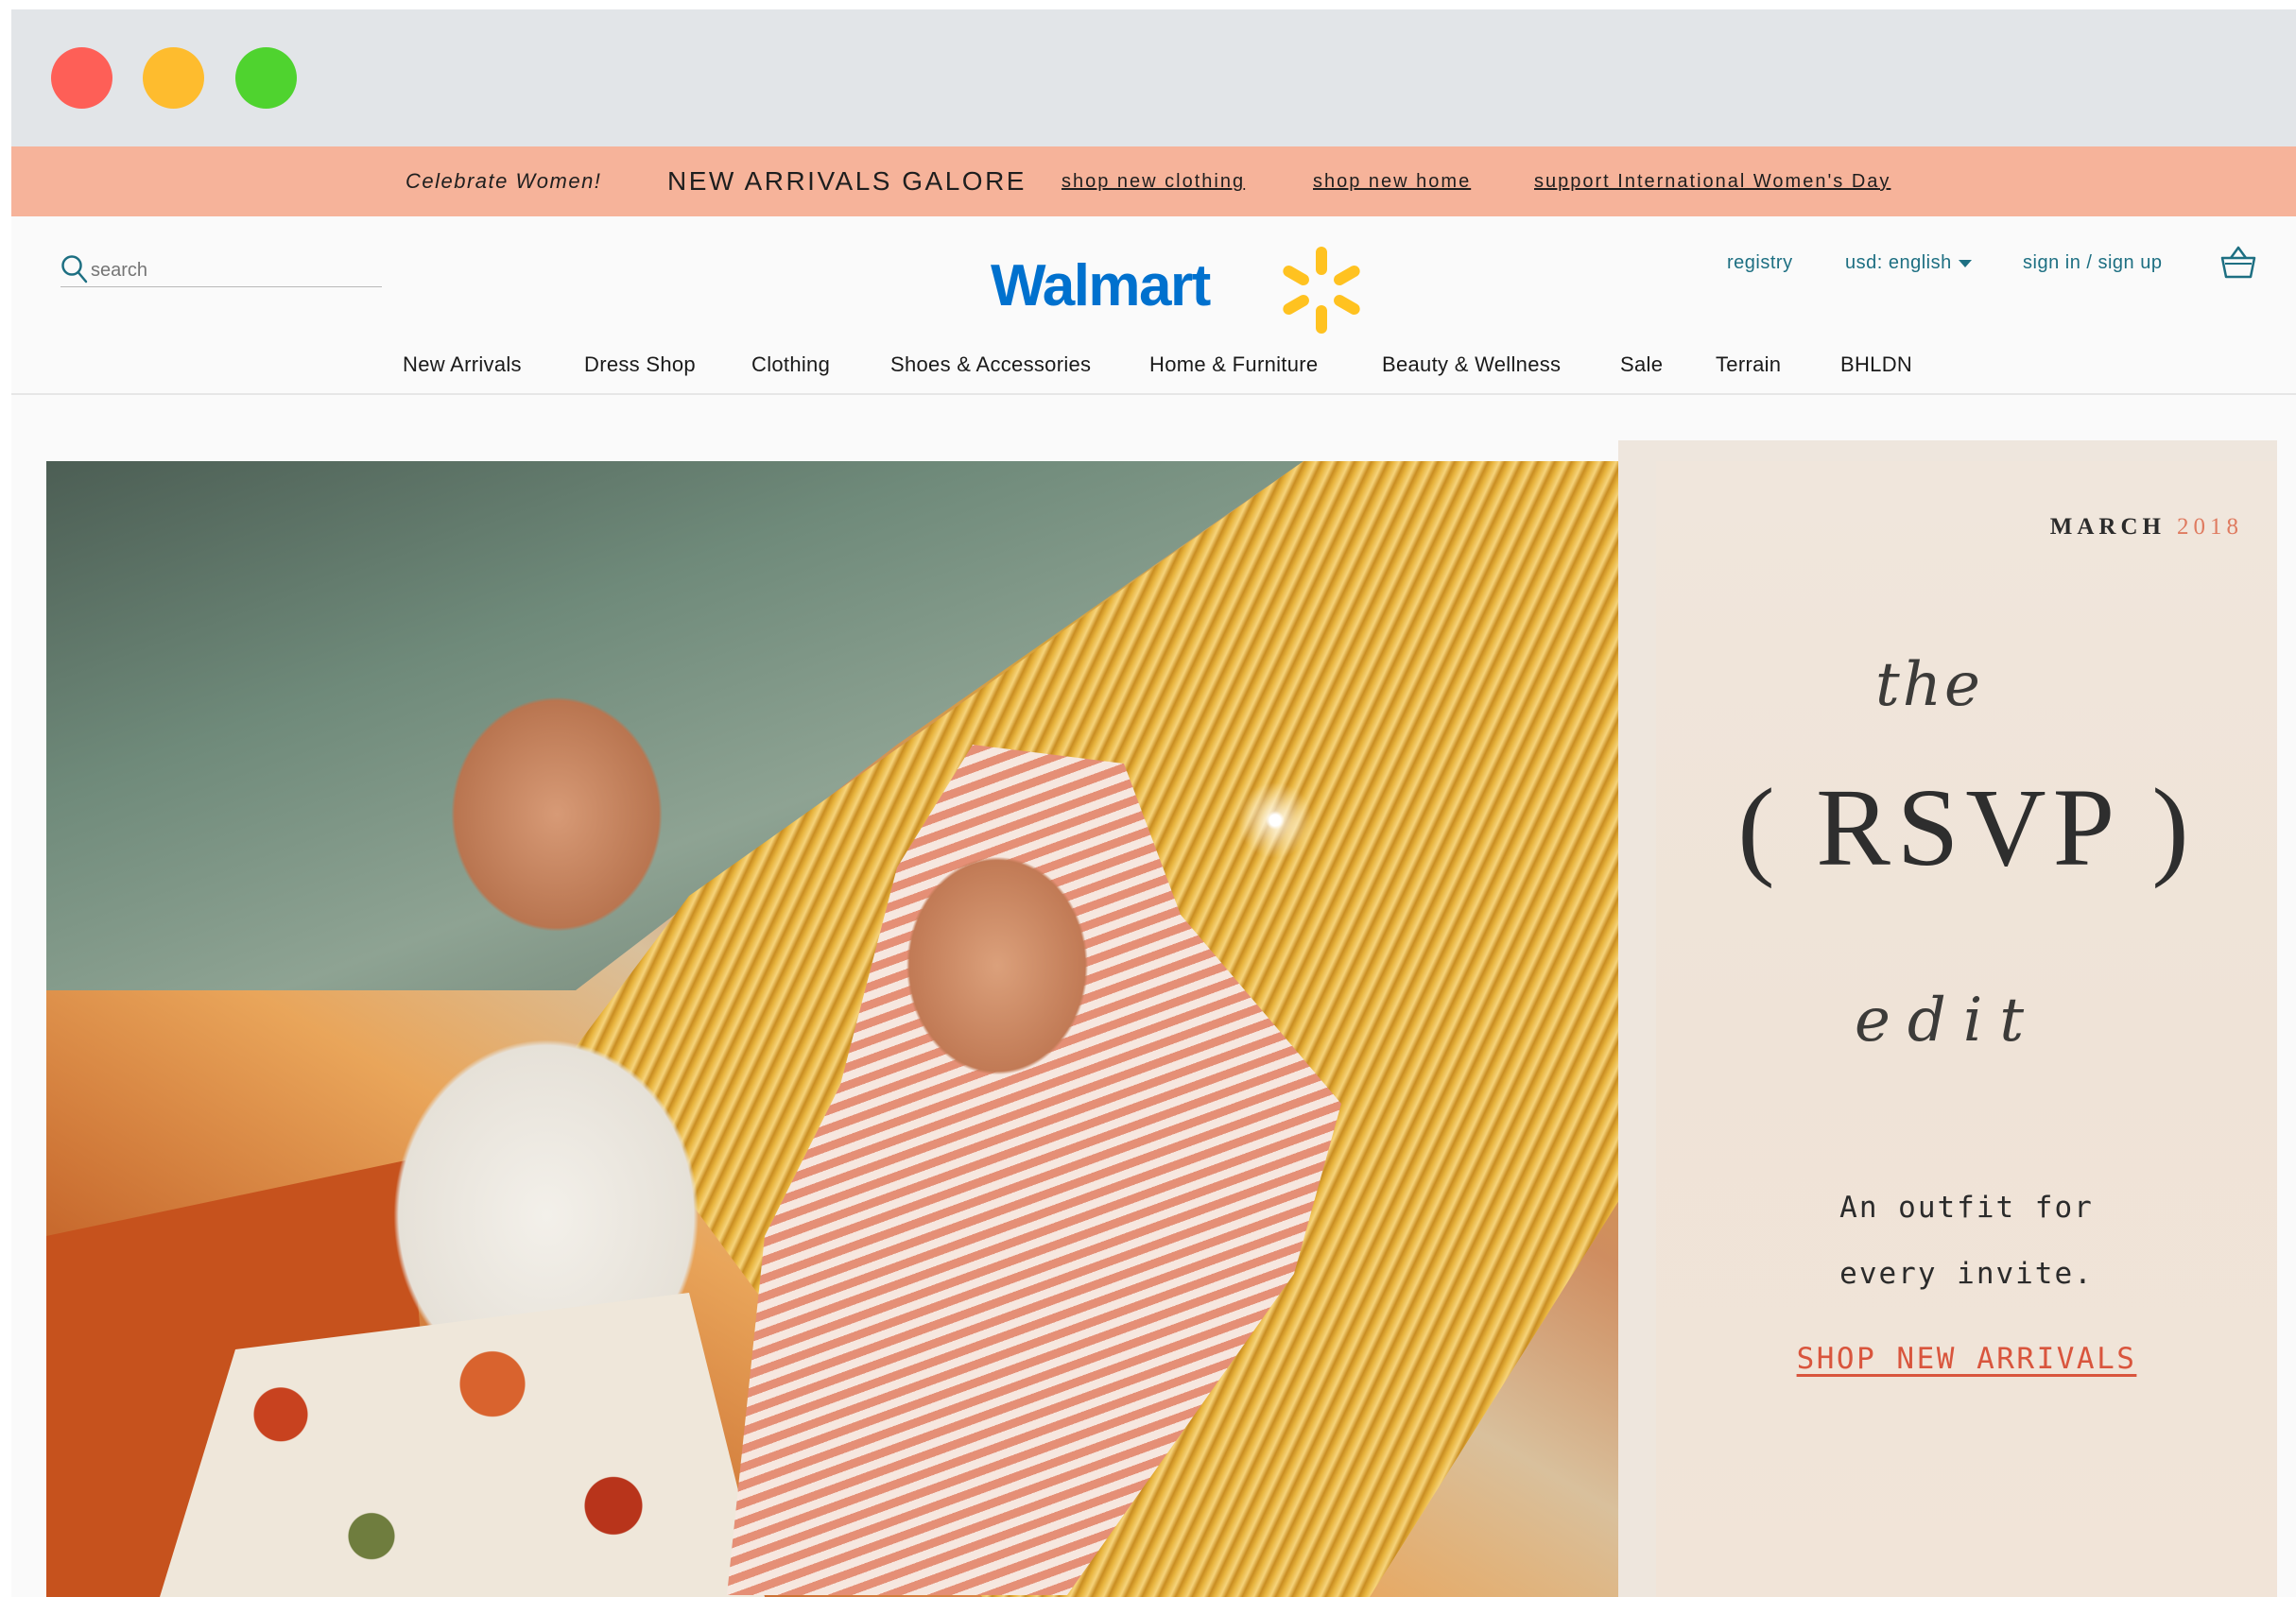  I want to click on shop-new-arrivals-button: SHOP NEW ARRIVALS, so click(1967, 1359).